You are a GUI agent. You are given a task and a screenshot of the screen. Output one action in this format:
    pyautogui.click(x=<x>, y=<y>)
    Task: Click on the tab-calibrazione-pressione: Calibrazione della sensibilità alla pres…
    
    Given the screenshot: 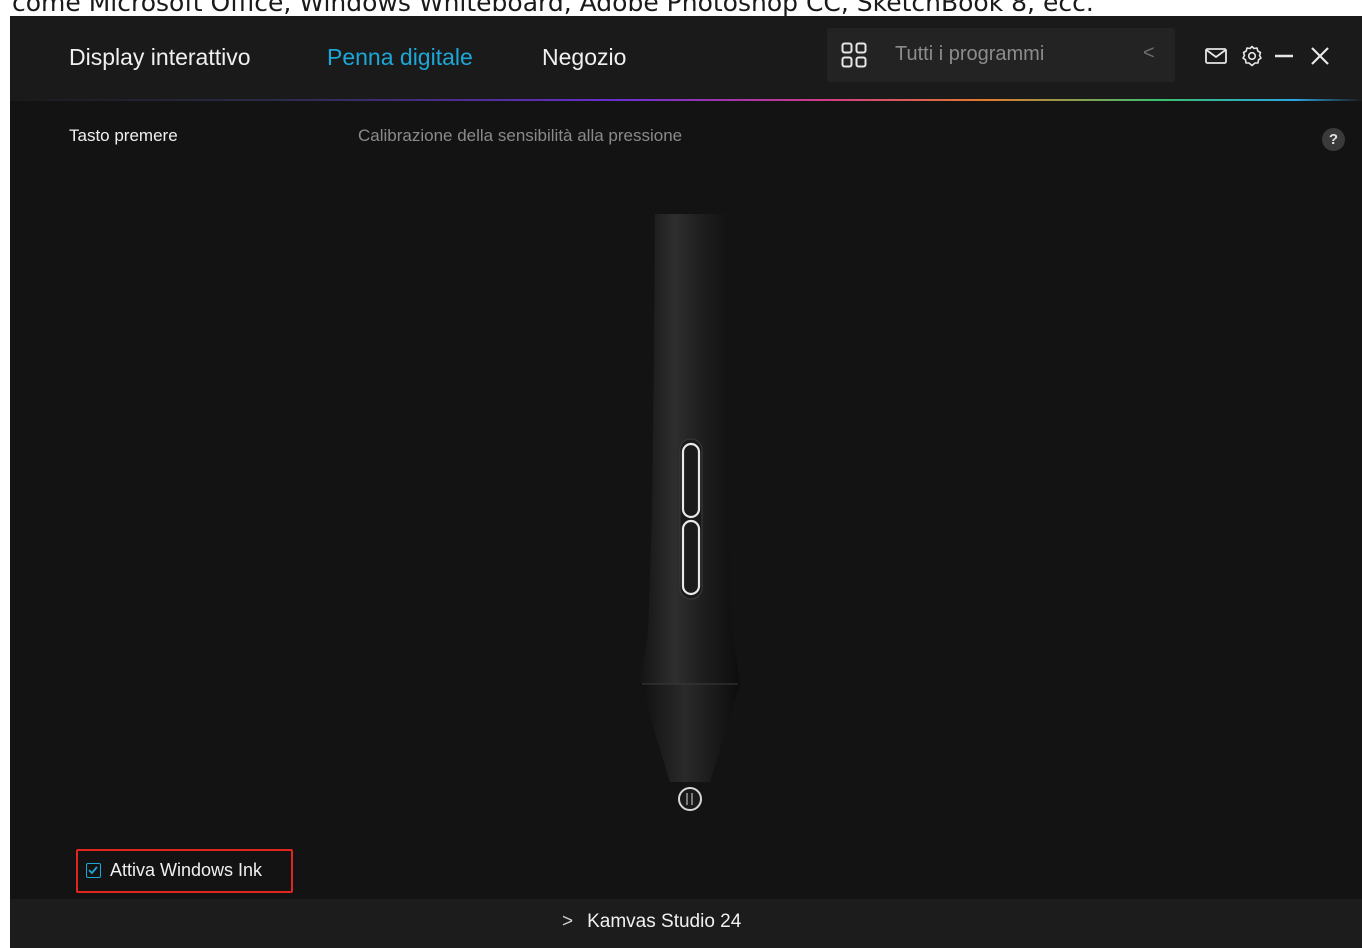 What is the action you would take?
    pyautogui.click(x=520, y=136)
    